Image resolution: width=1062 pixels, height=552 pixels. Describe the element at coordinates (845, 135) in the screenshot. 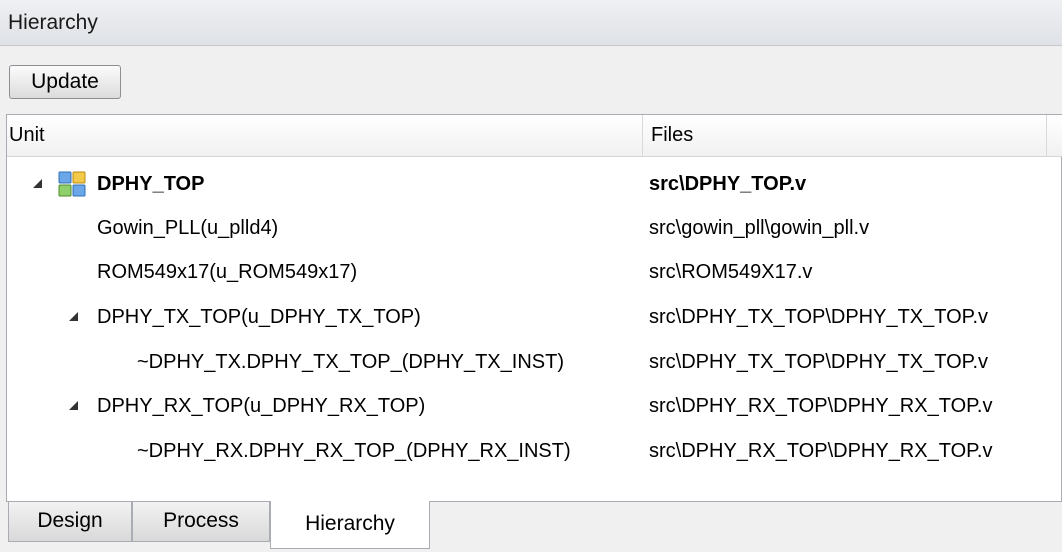

I see `column-header-files: Files` at that location.